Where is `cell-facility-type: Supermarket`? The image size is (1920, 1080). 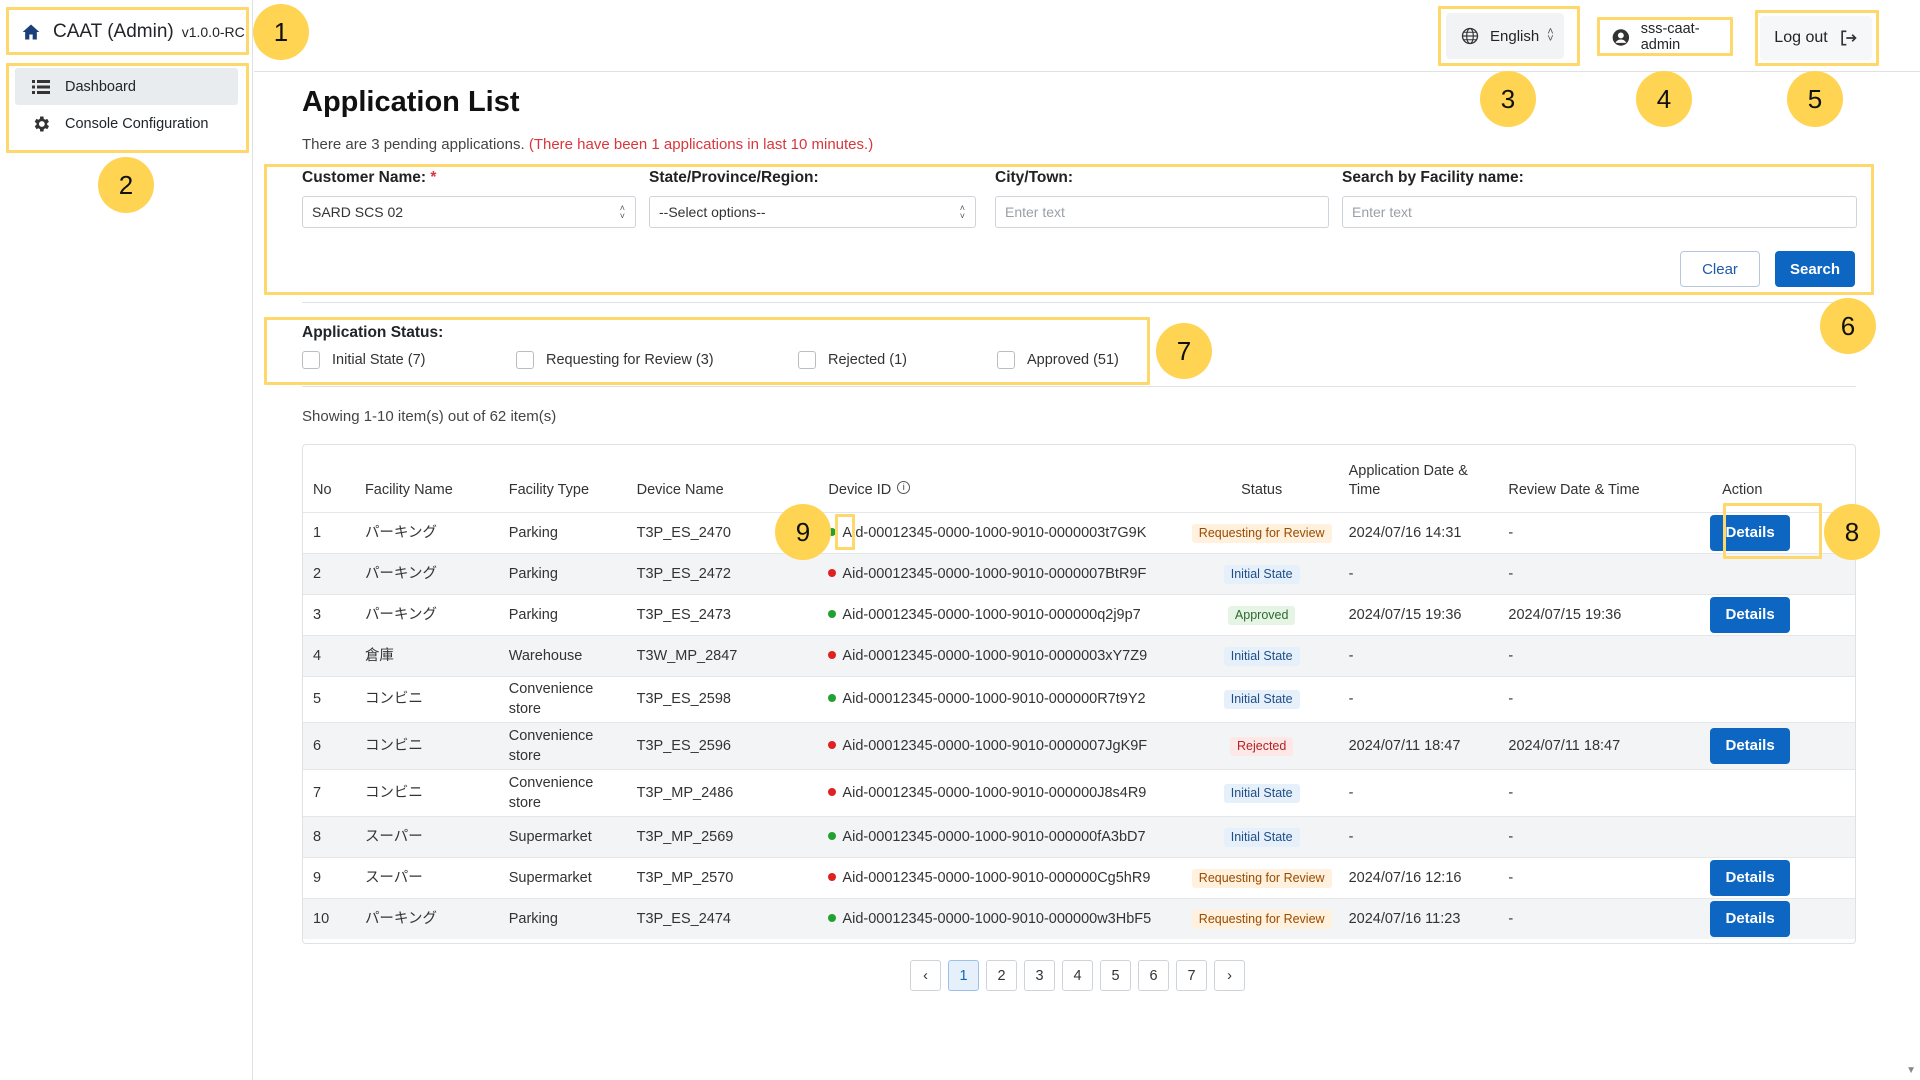
cell-facility-type: Supermarket is located at coordinates (562, 877).